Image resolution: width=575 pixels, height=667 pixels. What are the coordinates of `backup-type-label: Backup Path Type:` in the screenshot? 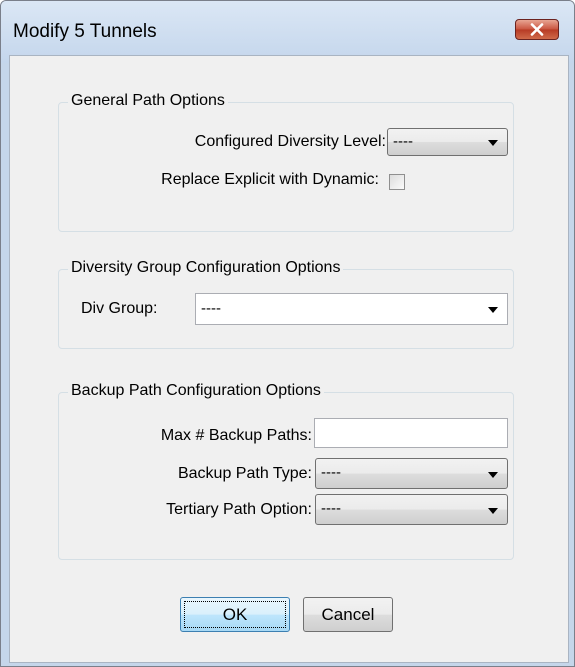 It's located at (244, 473).